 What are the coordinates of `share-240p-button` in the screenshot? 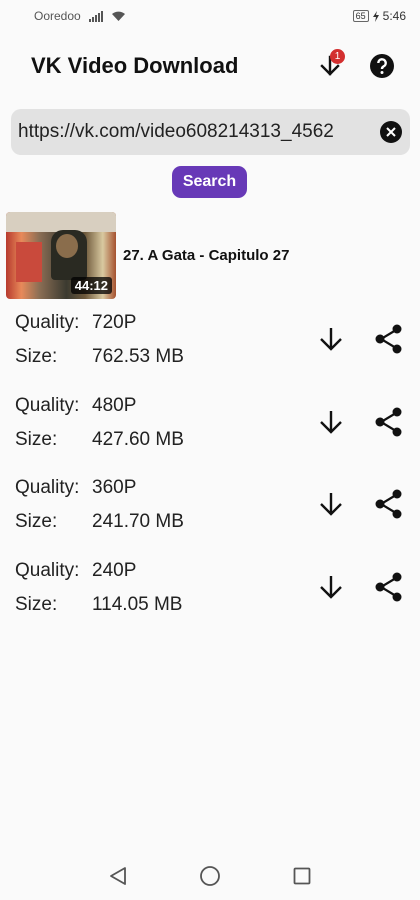 It's located at (389, 587).